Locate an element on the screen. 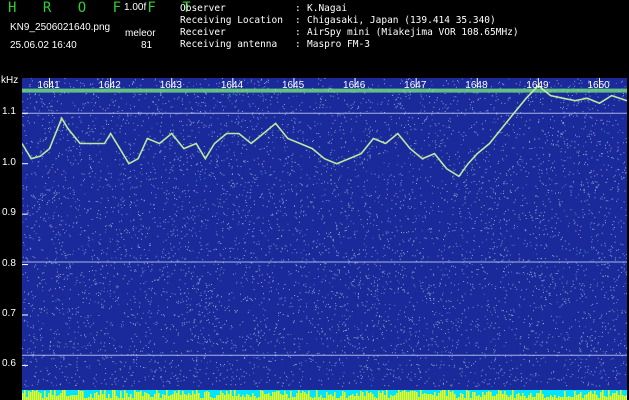 Image resolution: width=629 pixels, height=400 pixels. y-tick-label: 0.6 is located at coordinates (9, 364).